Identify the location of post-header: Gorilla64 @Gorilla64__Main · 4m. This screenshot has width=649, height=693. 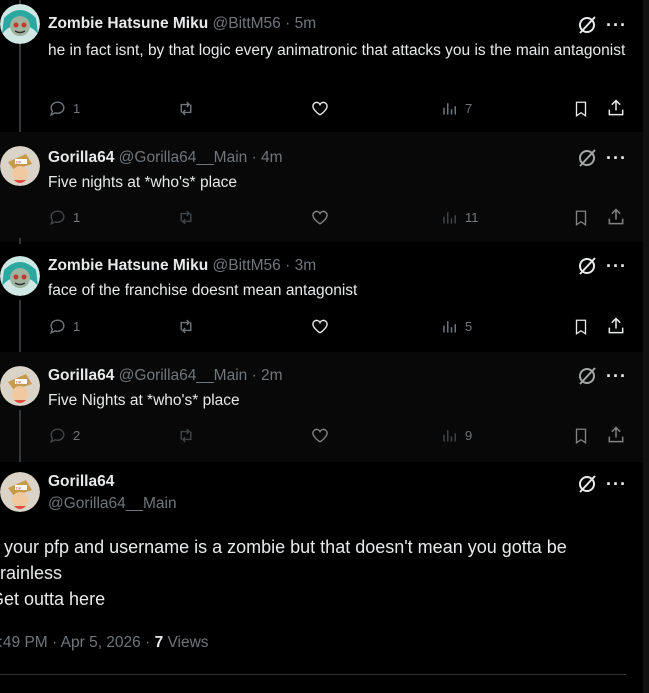
(165, 158).